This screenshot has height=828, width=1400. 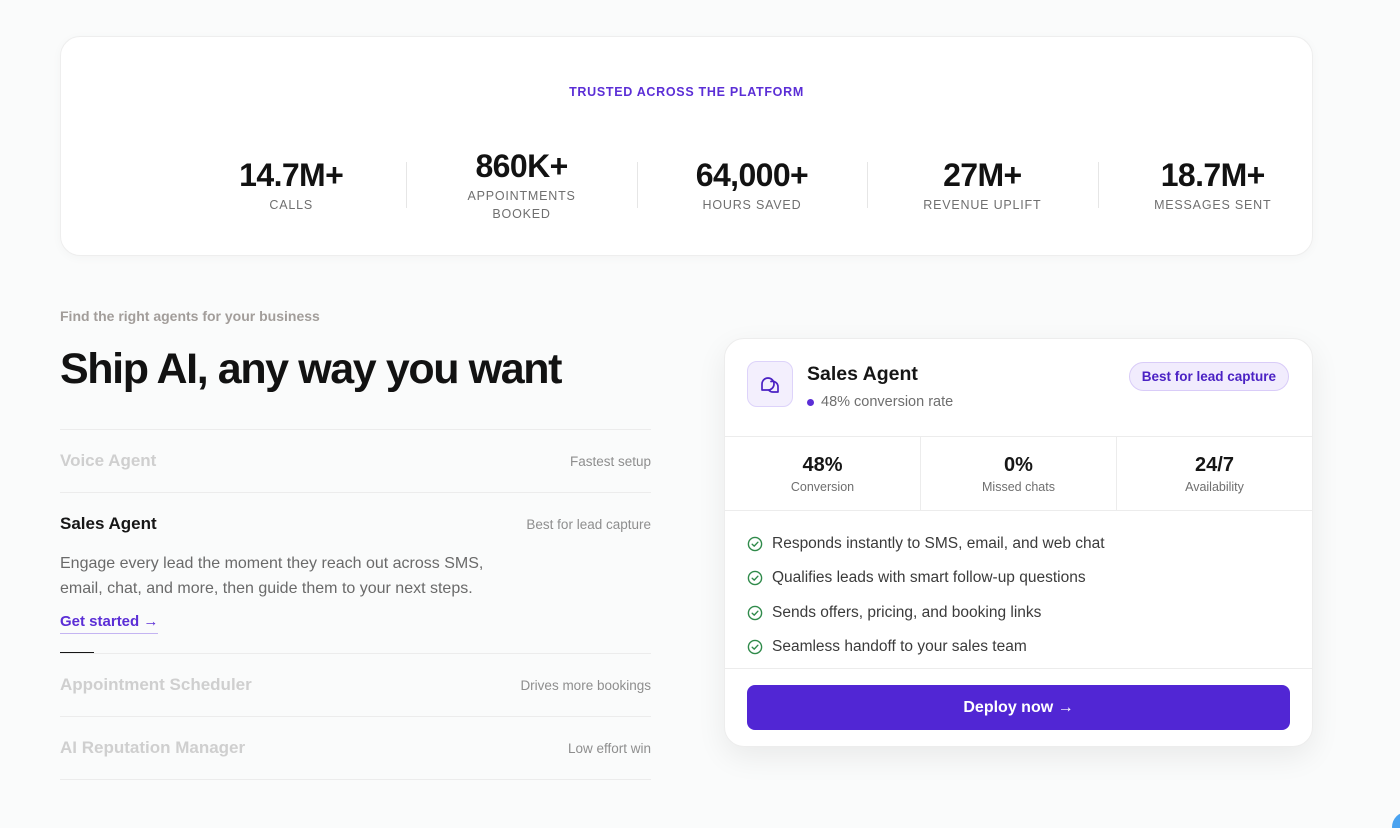 What do you see at coordinates (982, 174) in the screenshot?
I see `stat-value: 27M+` at bounding box center [982, 174].